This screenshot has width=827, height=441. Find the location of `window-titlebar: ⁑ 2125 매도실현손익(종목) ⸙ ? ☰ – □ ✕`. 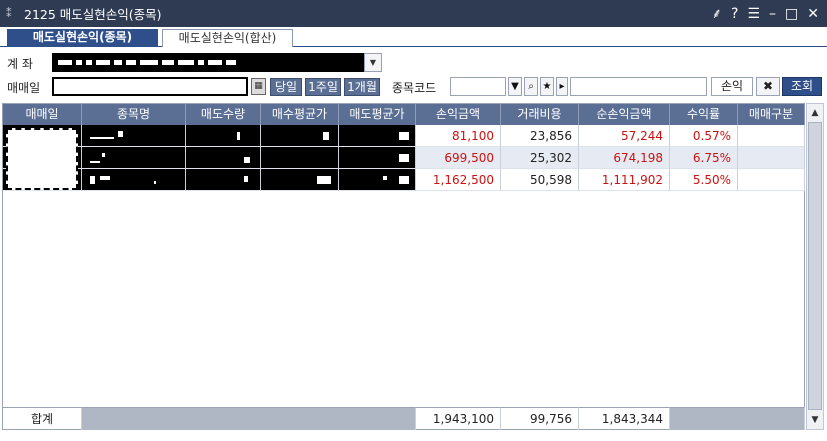

window-titlebar: ⁑ 2125 매도실현손익(종목) ⸙ ? ☰ – □ ✕ is located at coordinates (413, 13).